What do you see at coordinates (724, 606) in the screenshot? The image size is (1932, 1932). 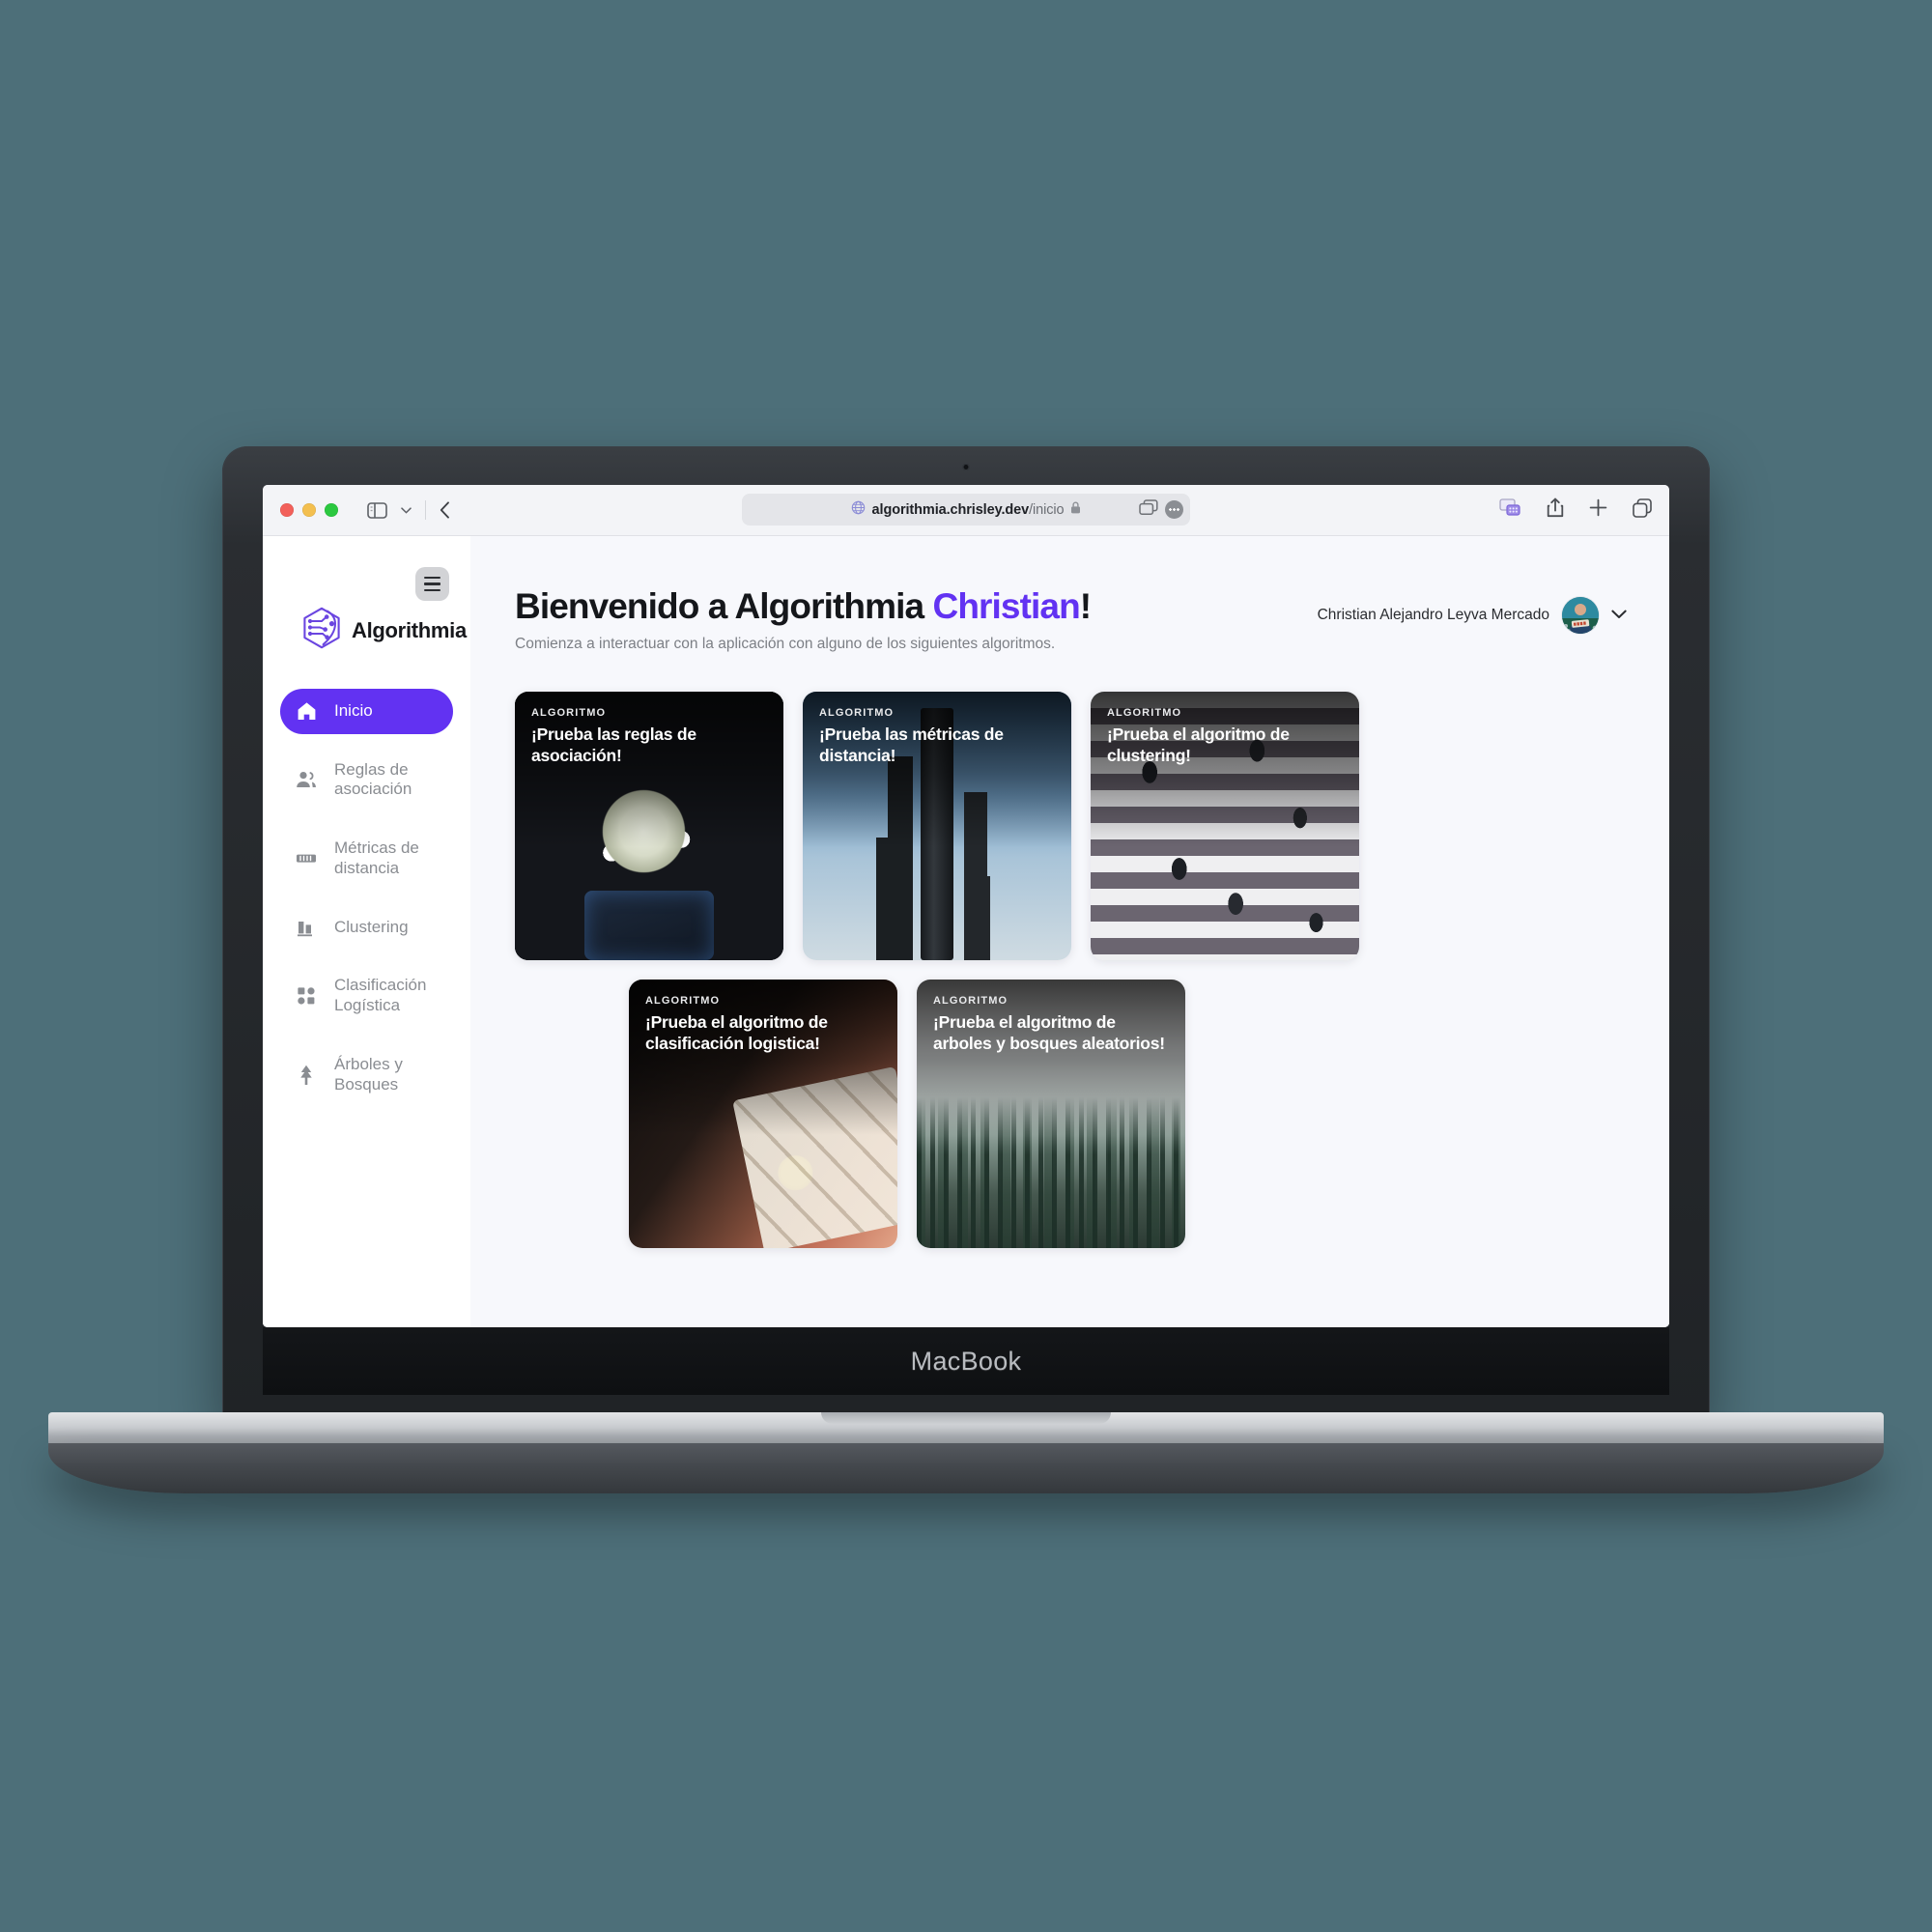 I see `page-title-prefix: Bienvenido a Algorithmia` at bounding box center [724, 606].